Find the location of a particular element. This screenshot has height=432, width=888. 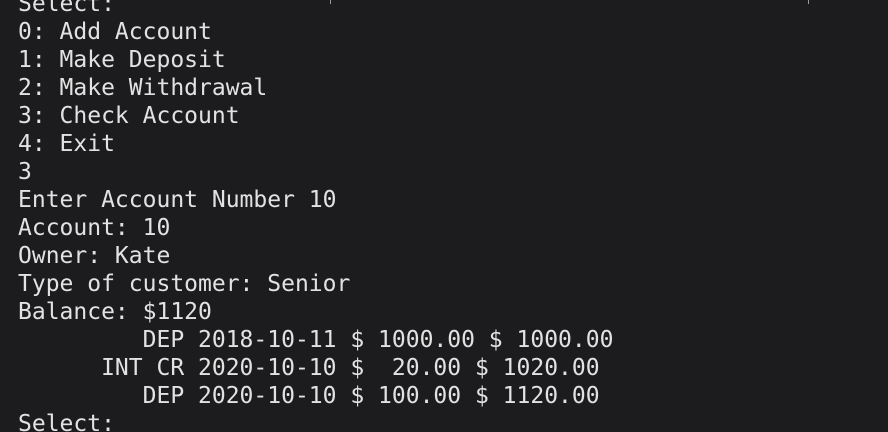

terminal-line-balance: Balance: $1120 is located at coordinates (115, 312).